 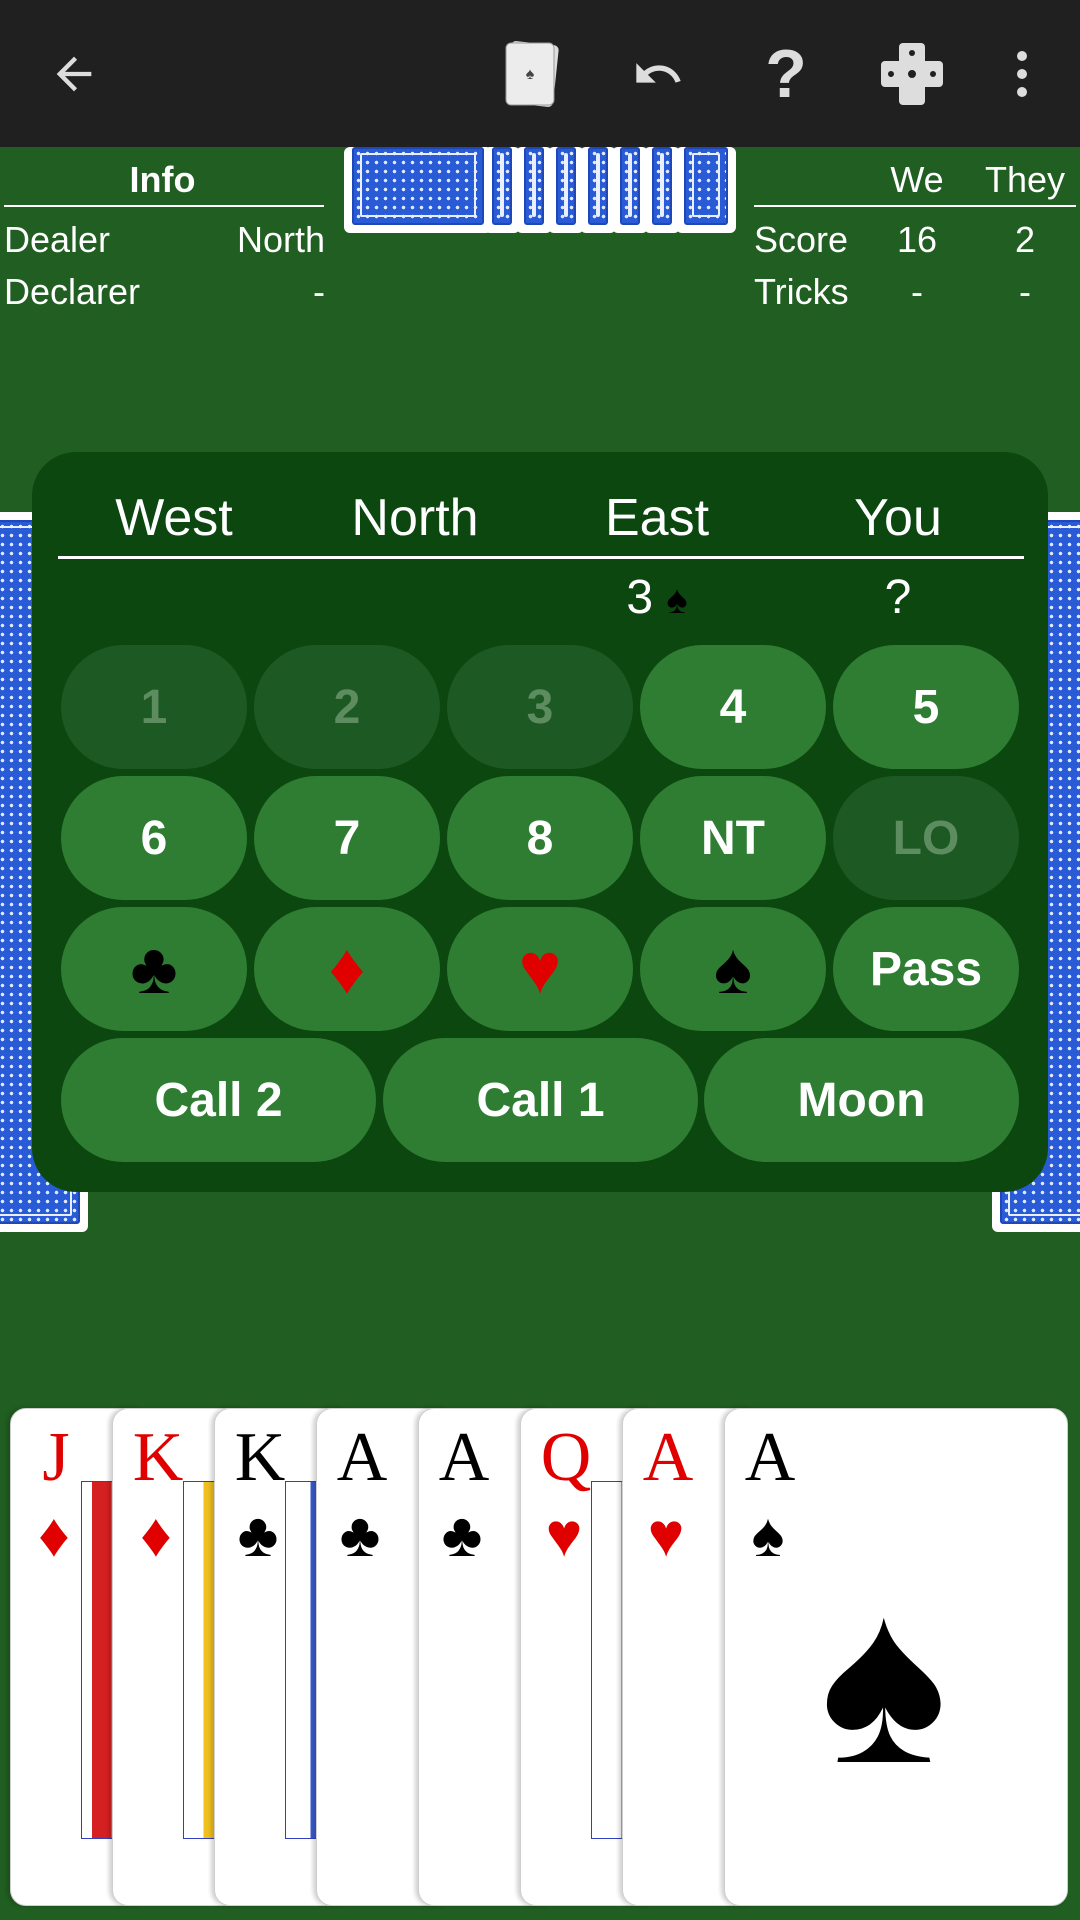 I want to click on seat-north: North, so click(x=415, y=518).